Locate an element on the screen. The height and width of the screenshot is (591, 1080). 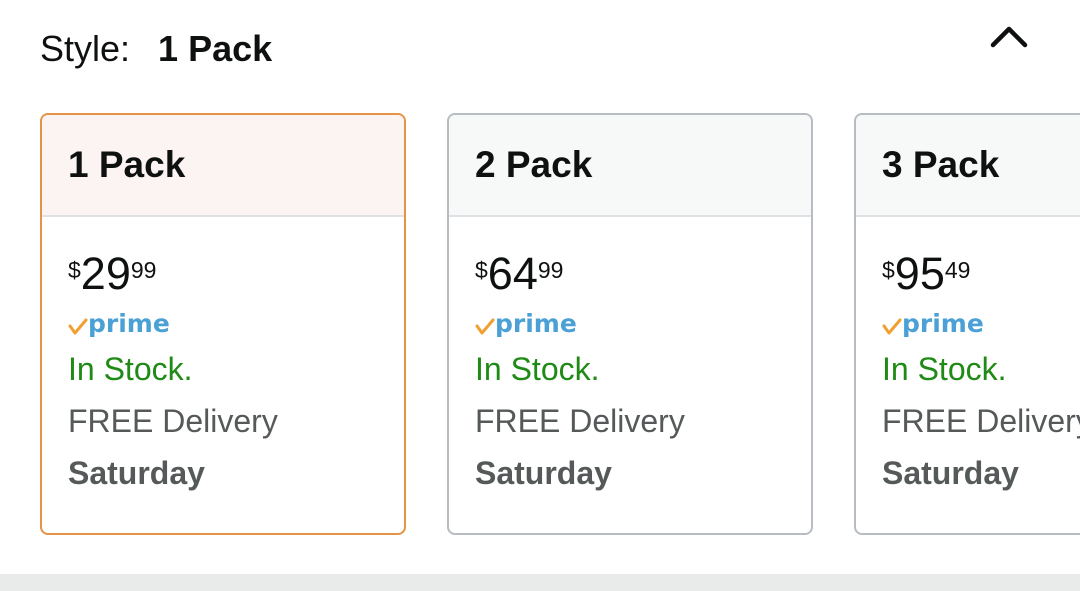
option-price: $ 64 99 is located at coordinates (643, 274).